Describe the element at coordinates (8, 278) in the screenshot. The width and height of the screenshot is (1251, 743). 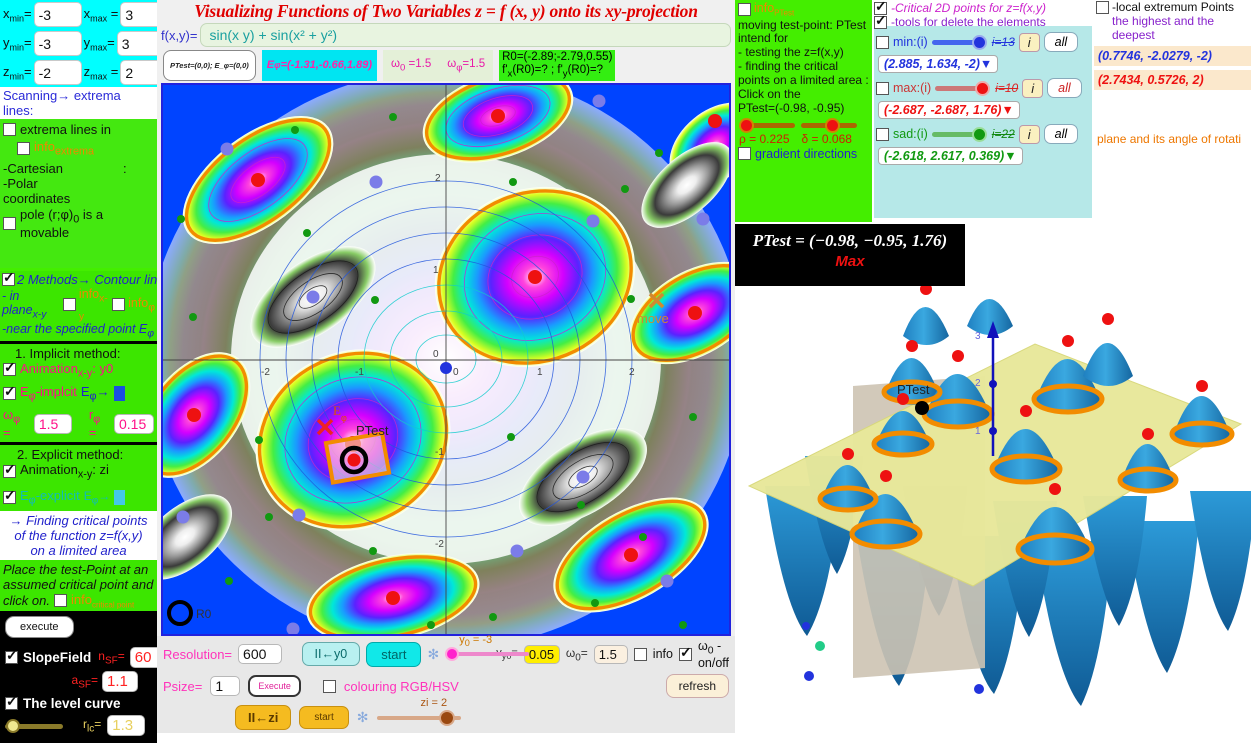
I see `two-methods-checkbox` at that location.